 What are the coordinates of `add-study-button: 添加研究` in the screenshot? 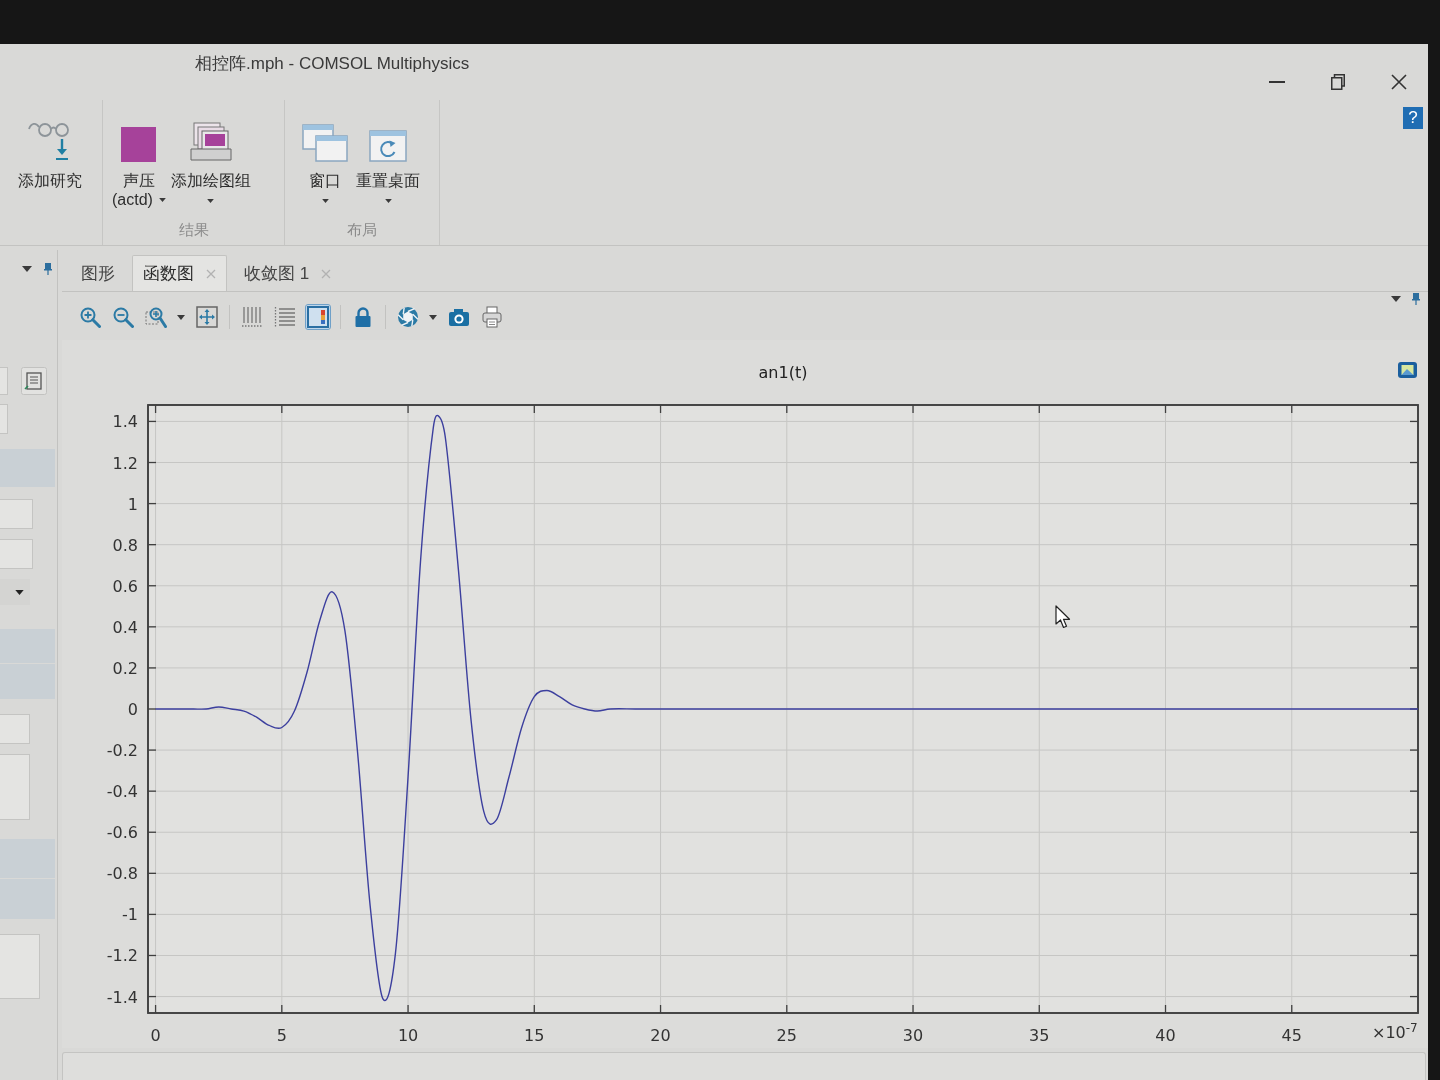 It's located at (50, 182).